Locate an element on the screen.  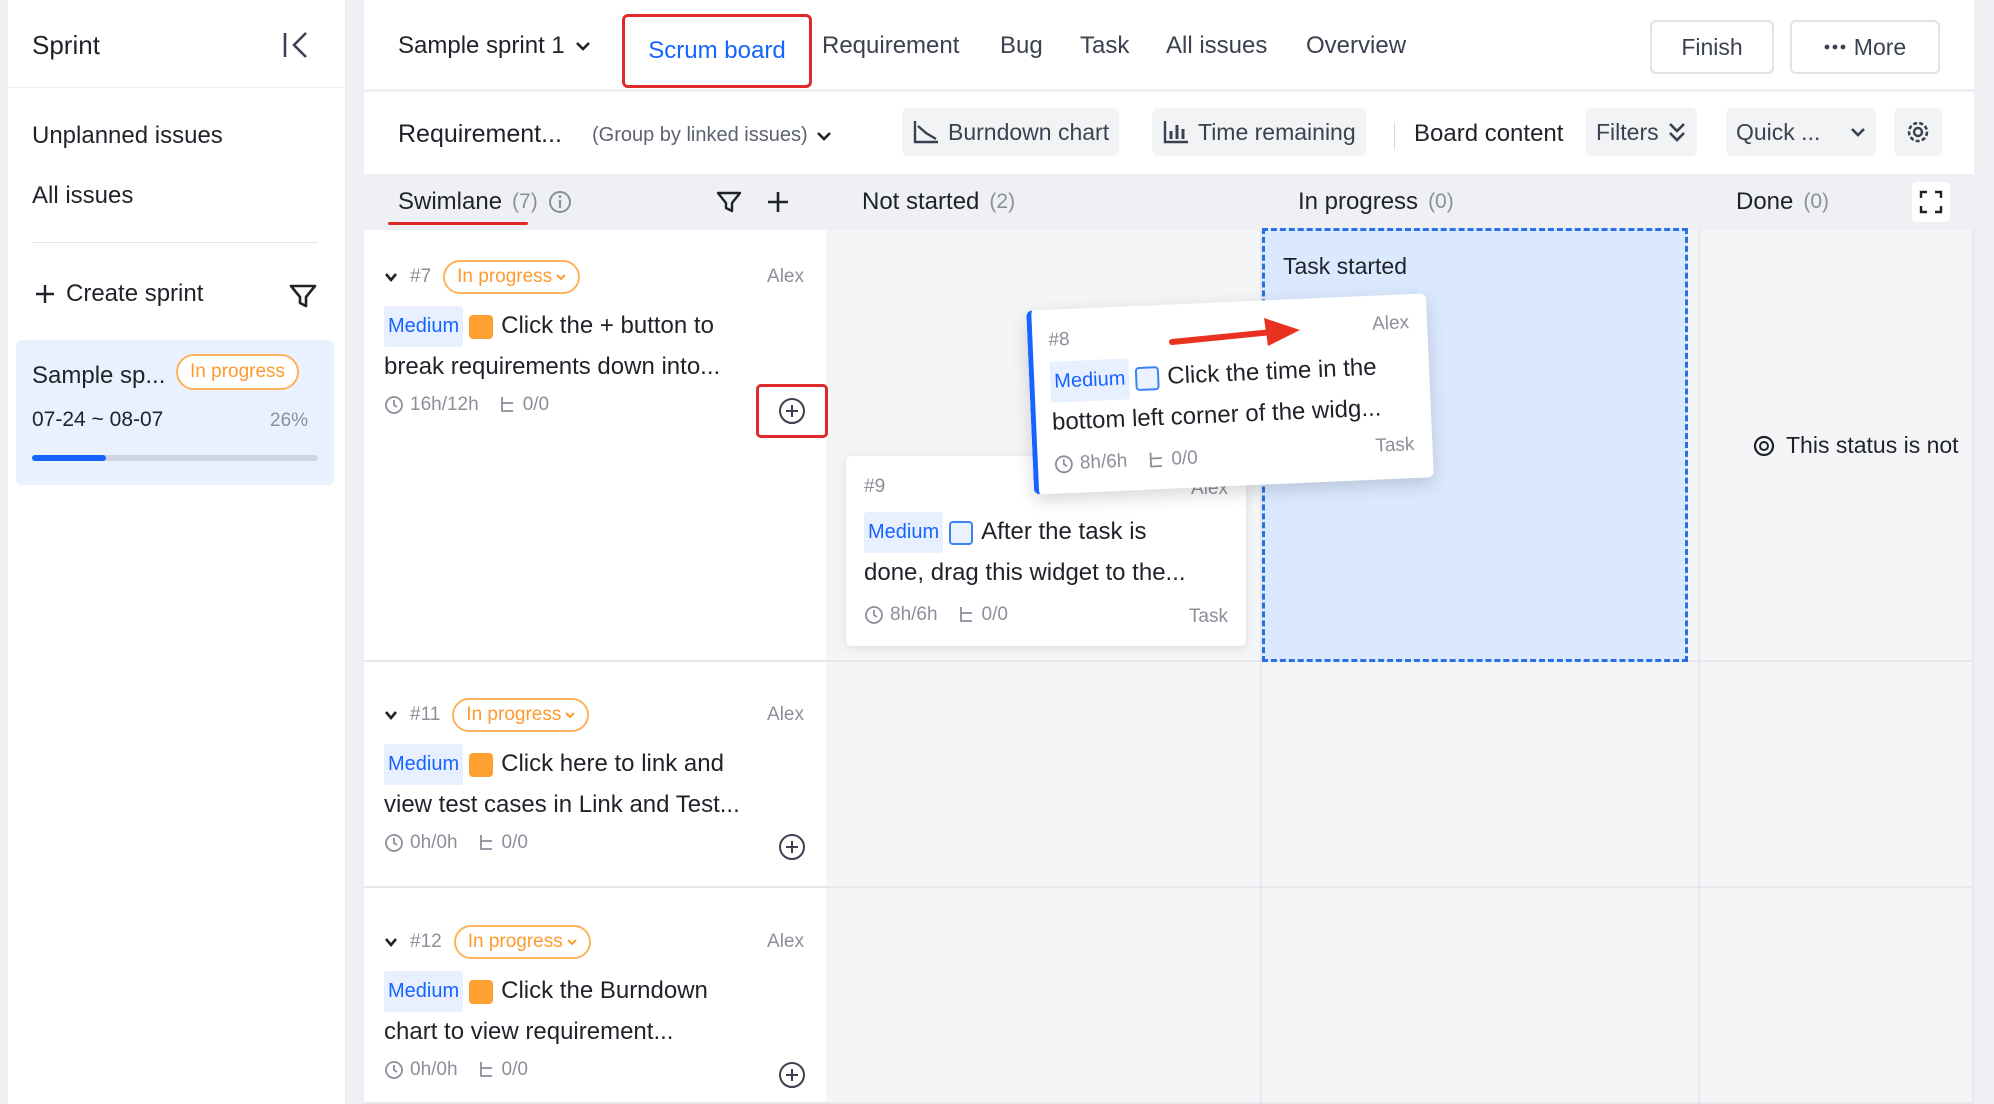
subtask-count: 0/0 is located at coordinates (503, 1070).